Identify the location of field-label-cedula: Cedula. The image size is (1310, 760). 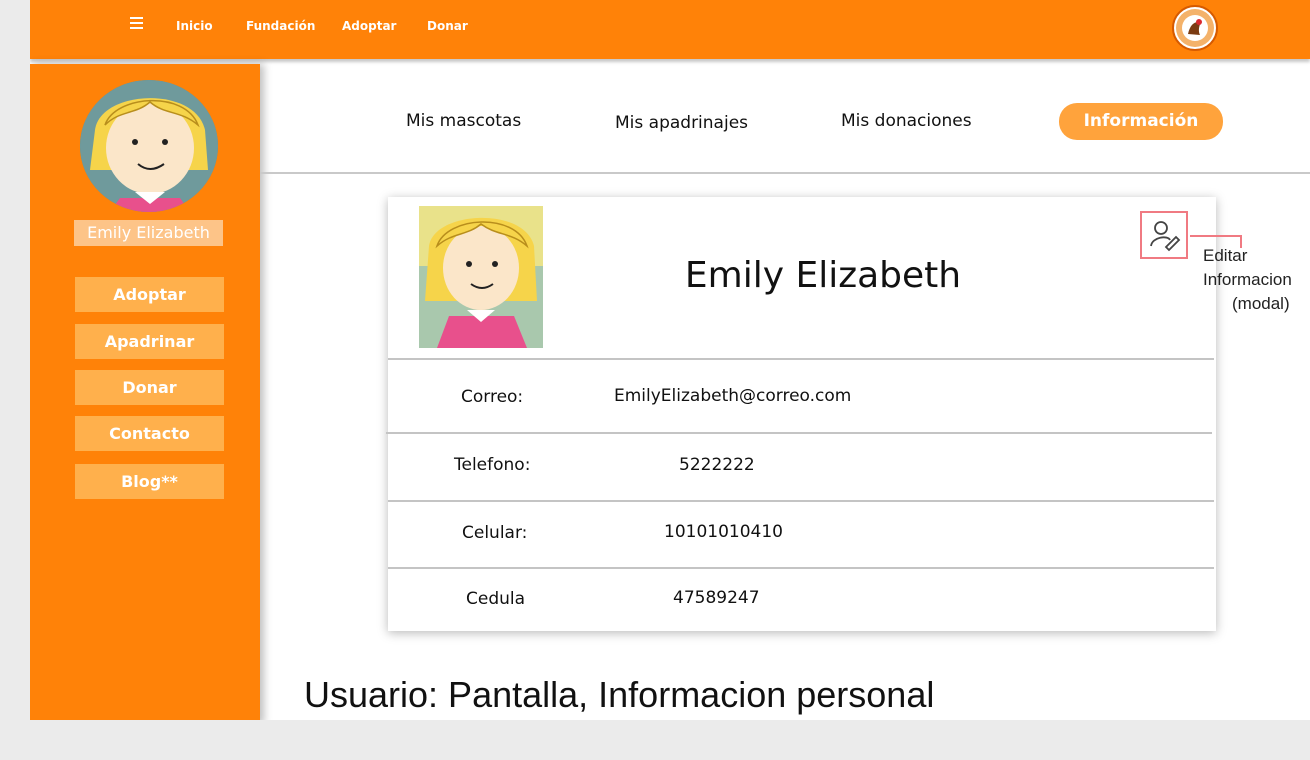
(496, 599).